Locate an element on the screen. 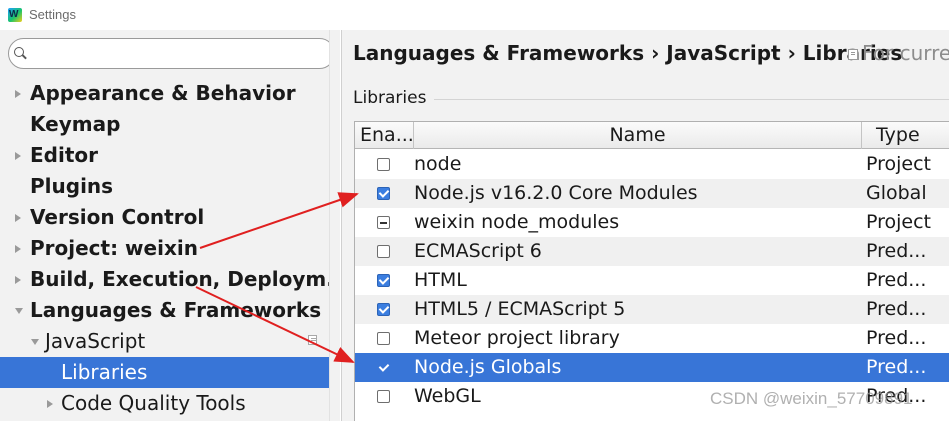  table-row: Node.js v16.2.0 Core Modules Global is located at coordinates (652, 193).